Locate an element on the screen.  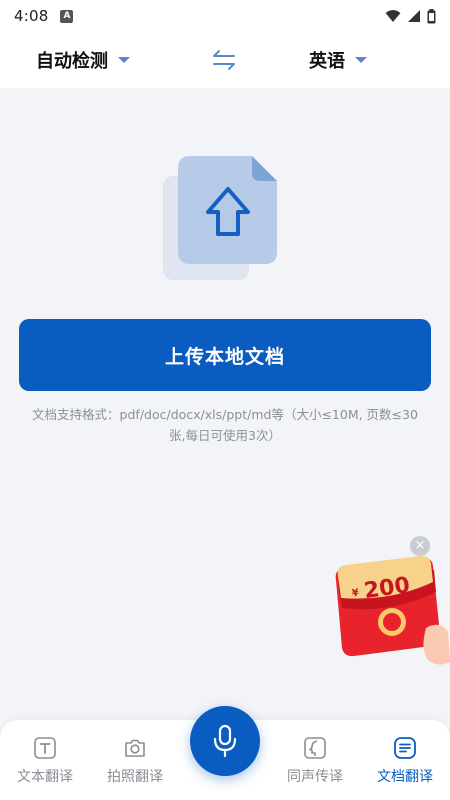
nav-label: 文档翻译 is located at coordinates (405, 777).